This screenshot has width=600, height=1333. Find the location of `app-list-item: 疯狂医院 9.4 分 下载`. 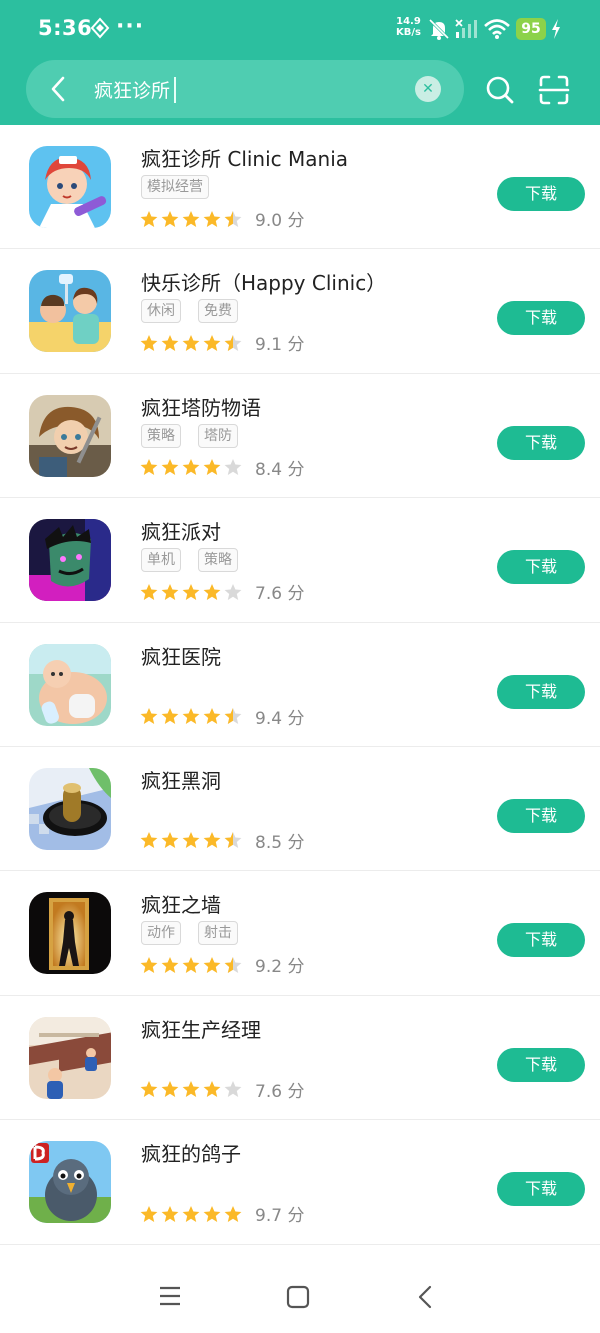

app-list-item: 疯狂医院 9.4 分 下载 is located at coordinates (300, 685).